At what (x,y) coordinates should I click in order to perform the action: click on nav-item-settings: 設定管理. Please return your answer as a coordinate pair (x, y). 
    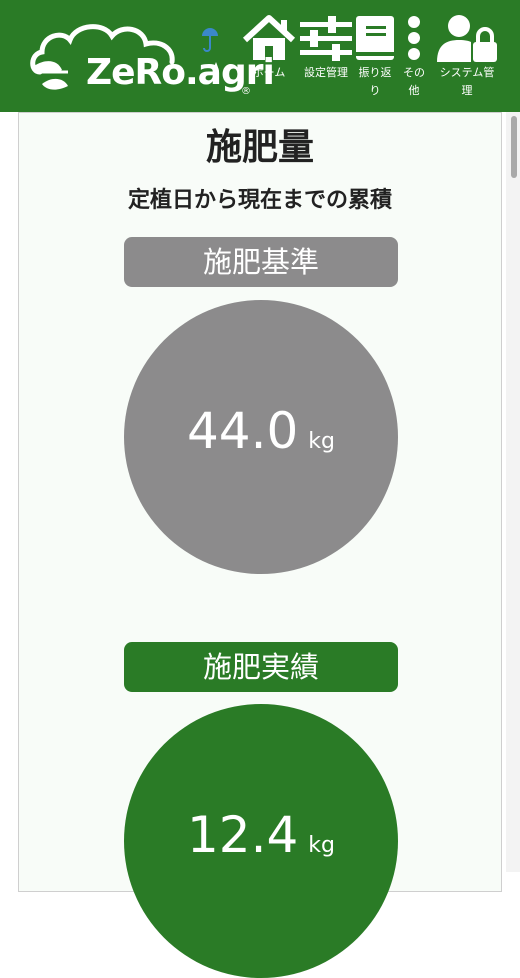
    Looking at the image, I should click on (326, 48).